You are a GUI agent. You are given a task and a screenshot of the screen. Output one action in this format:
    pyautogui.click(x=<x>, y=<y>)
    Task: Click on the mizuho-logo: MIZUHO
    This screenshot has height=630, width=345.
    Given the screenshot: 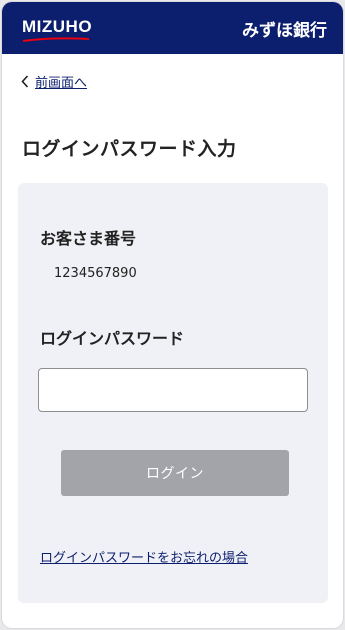 What is the action you would take?
    pyautogui.click(x=57, y=29)
    